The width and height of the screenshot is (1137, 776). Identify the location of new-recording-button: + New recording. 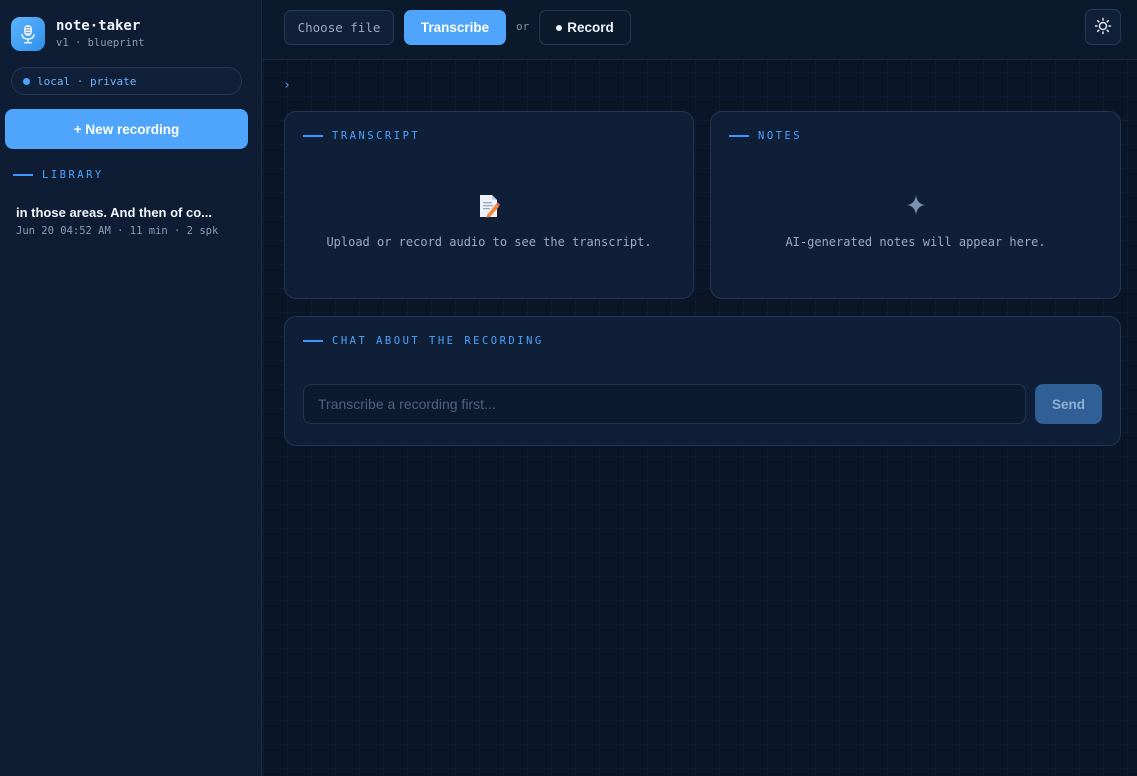
(126, 129).